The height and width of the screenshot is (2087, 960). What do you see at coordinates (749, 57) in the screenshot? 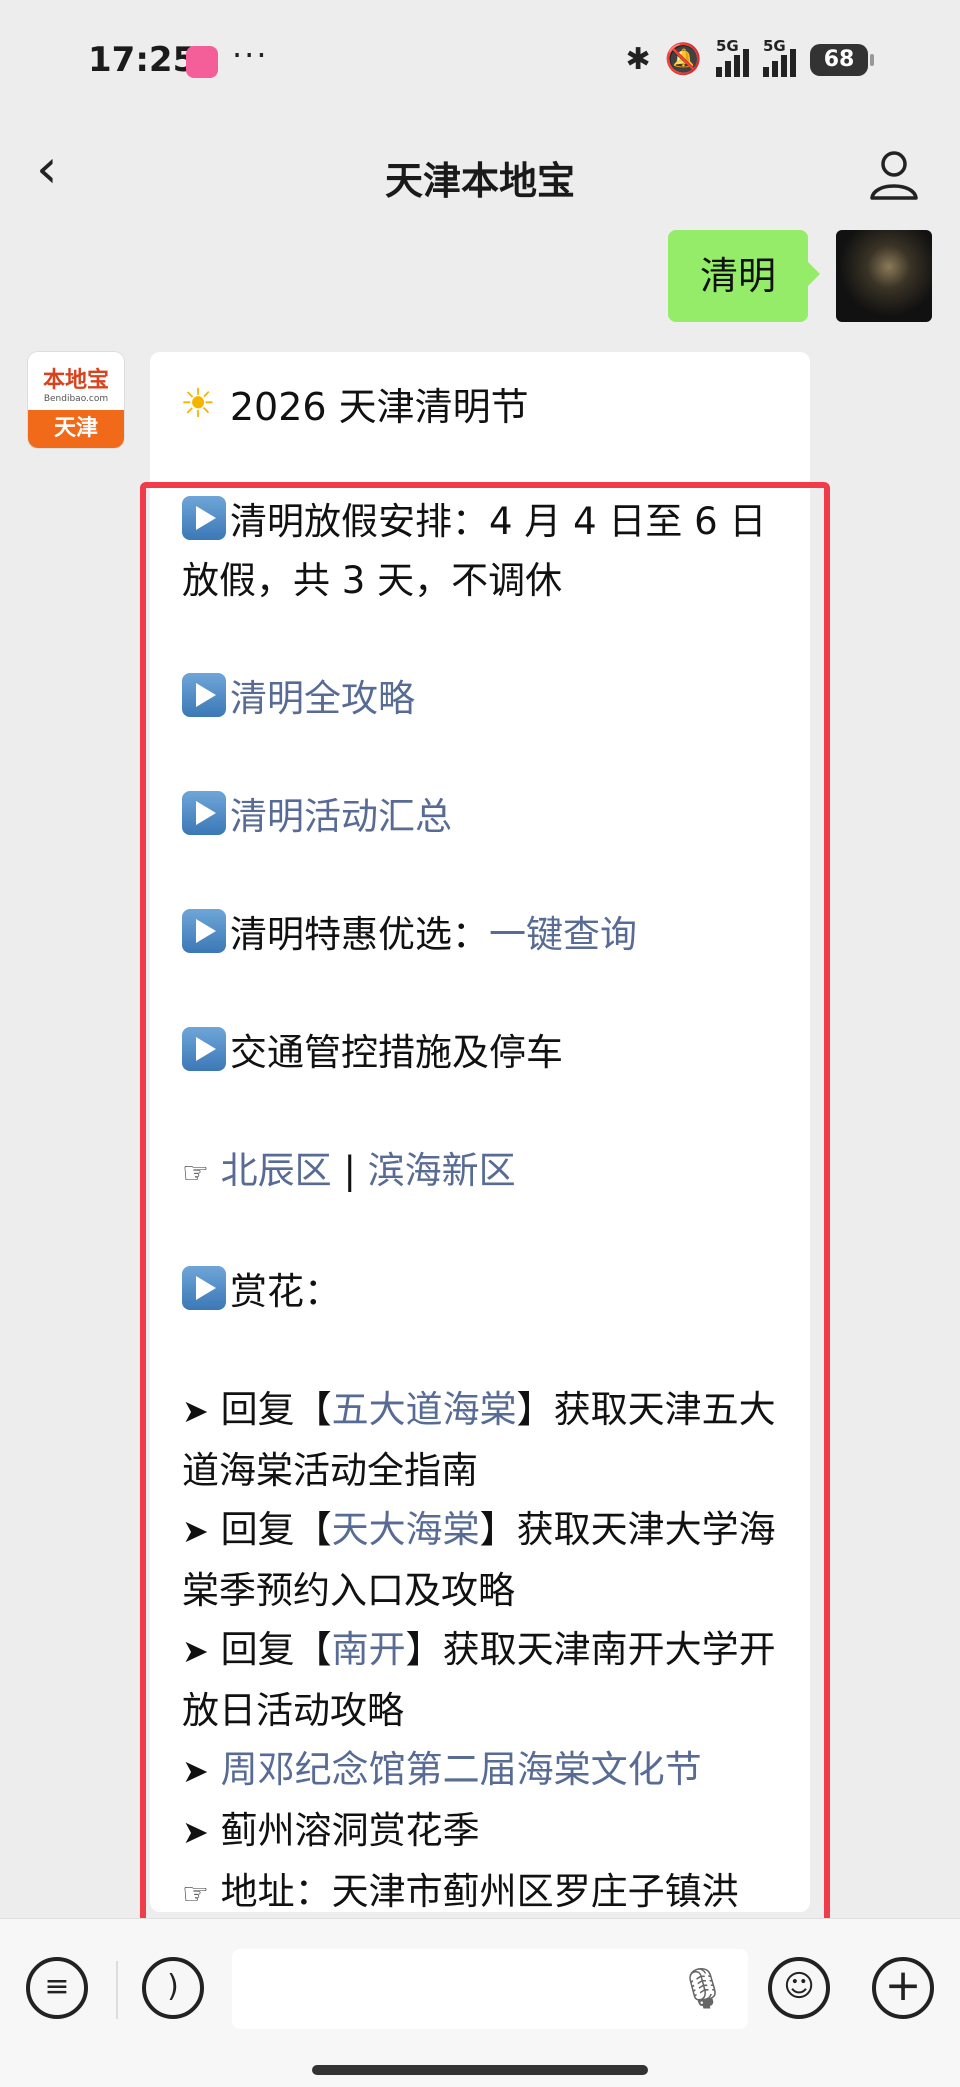
I see `status-icons: ✱ 🔕 5G 5G 68` at bounding box center [749, 57].